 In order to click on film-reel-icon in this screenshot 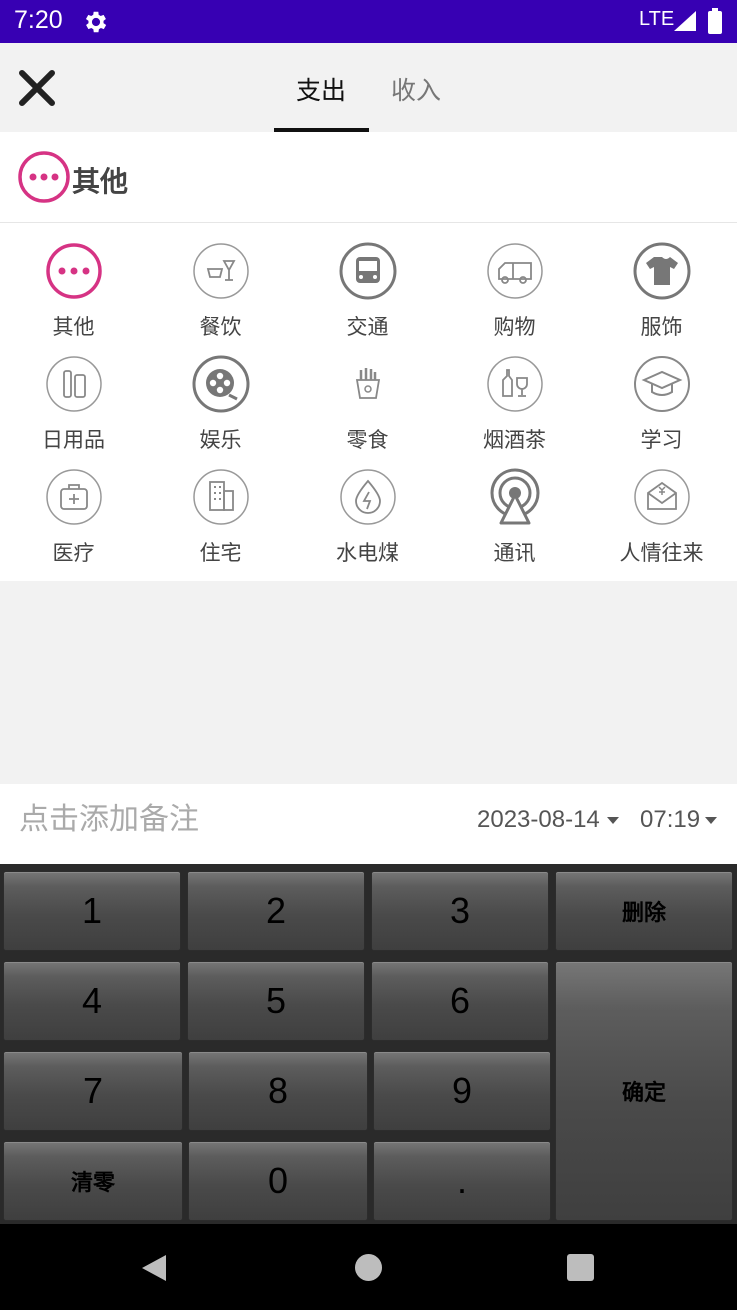, I will do `click(221, 384)`.